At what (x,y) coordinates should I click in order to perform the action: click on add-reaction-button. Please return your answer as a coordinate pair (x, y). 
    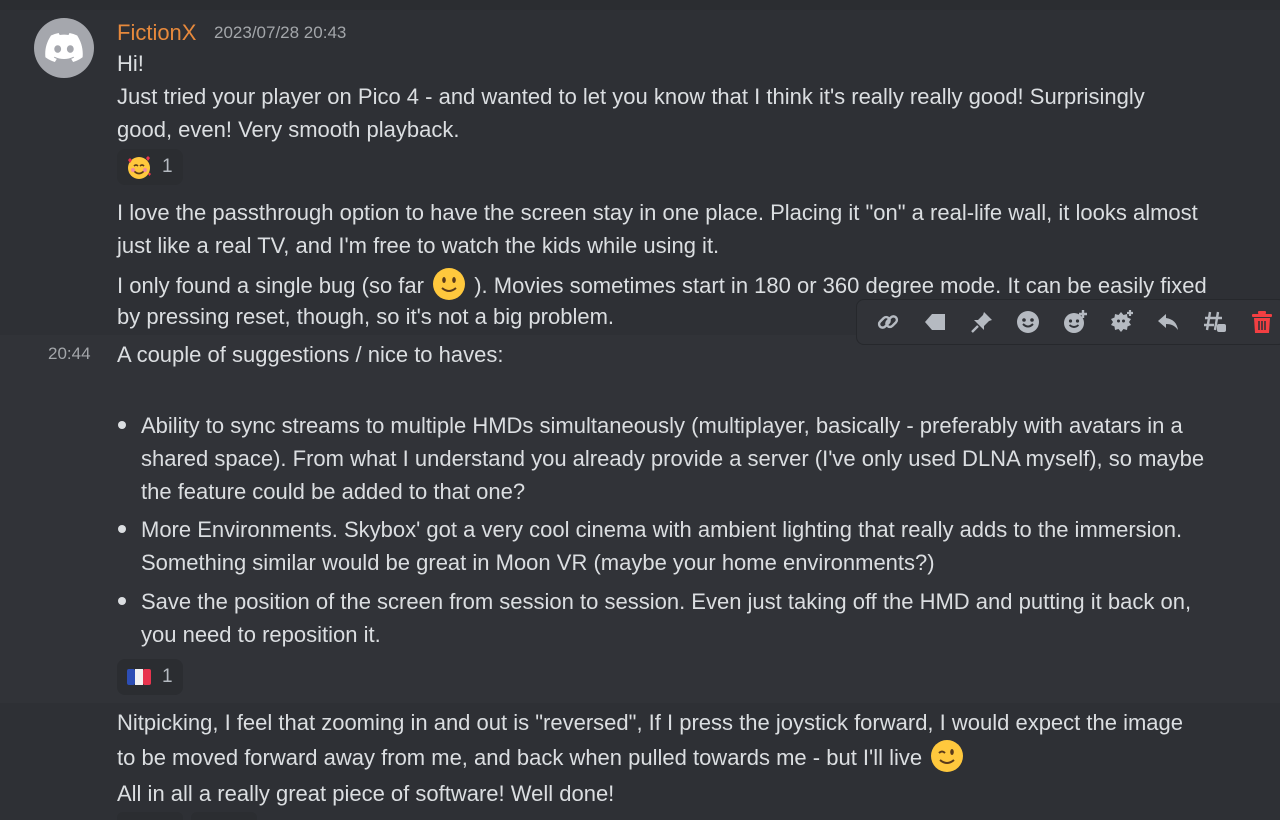
    Looking at the image, I should click on (1075, 322).